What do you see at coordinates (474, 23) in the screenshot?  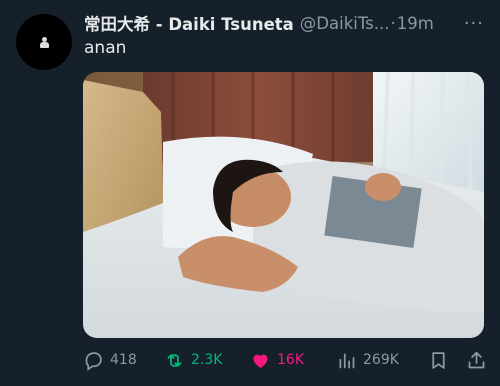 I see `more-options-icon: ···` at bounding box center [474, 23].